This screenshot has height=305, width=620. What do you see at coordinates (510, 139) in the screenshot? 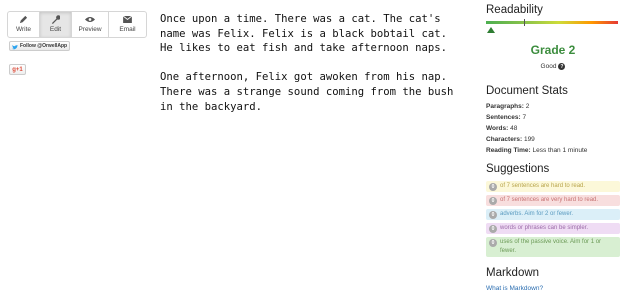
I see `stat-characters: Characters: 199` at bounding box center [510, 139].